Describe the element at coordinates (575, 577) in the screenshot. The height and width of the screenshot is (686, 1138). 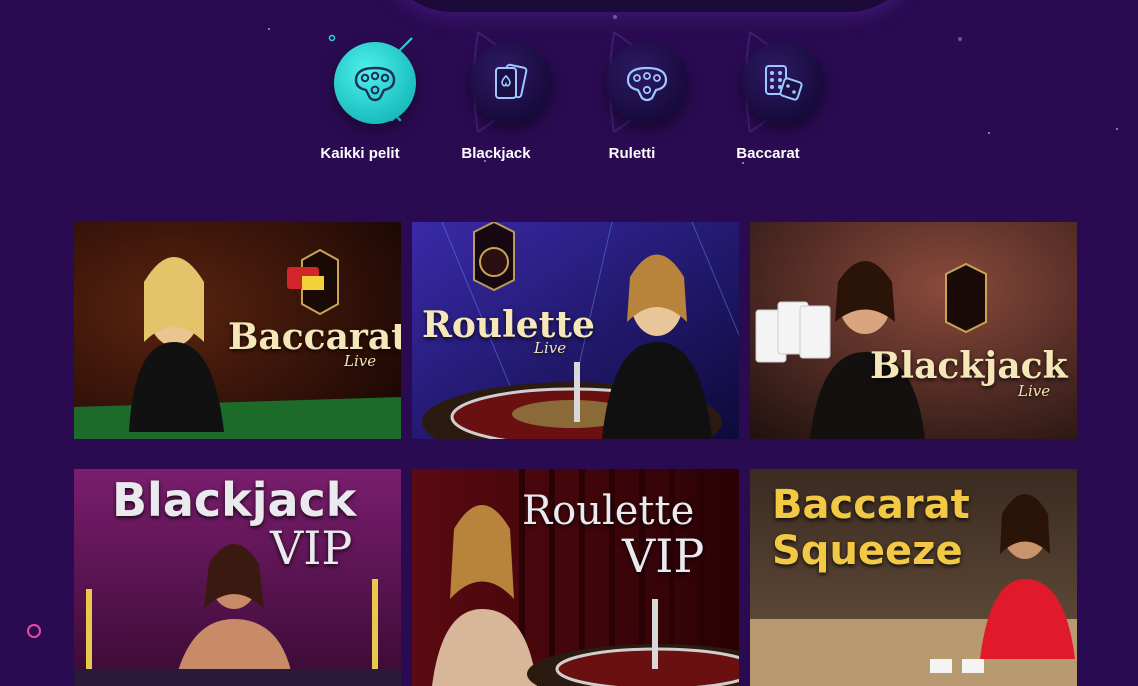
I see `game-tile-roulette-vip: Roulette VIP` at that location.